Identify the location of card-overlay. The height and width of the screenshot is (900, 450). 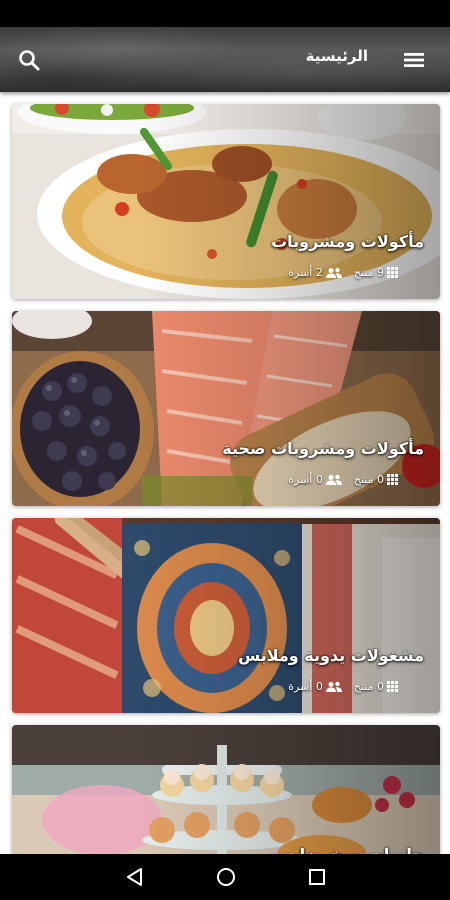
(226, 789).